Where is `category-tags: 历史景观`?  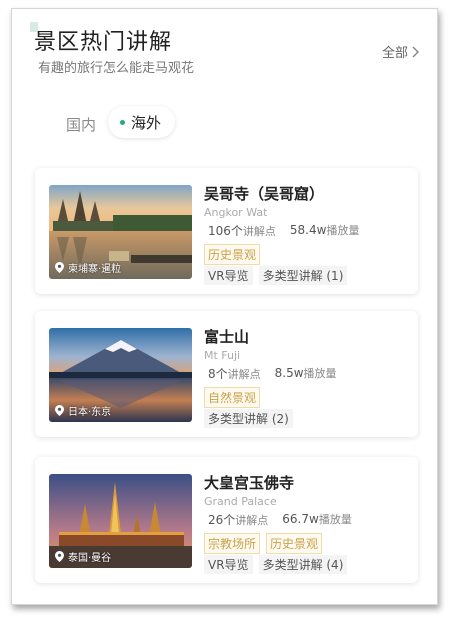
category-tags: 历史景观 is located at coordinates (232, 254).